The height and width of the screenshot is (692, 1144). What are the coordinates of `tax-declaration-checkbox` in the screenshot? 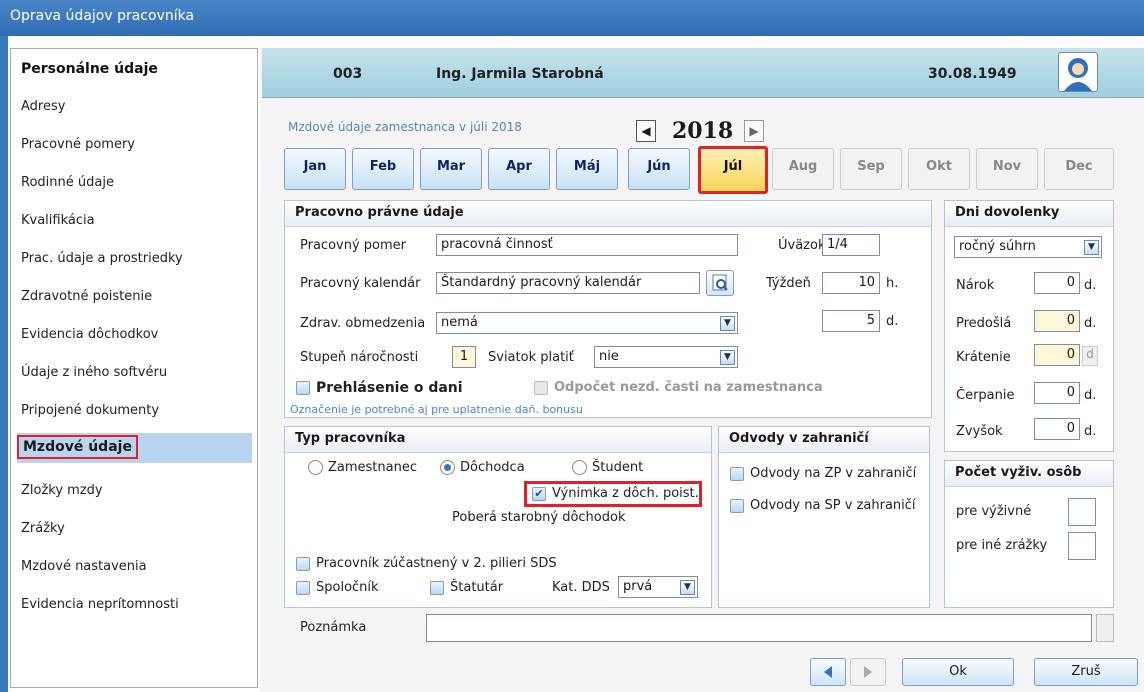 It's located at (303, 388).